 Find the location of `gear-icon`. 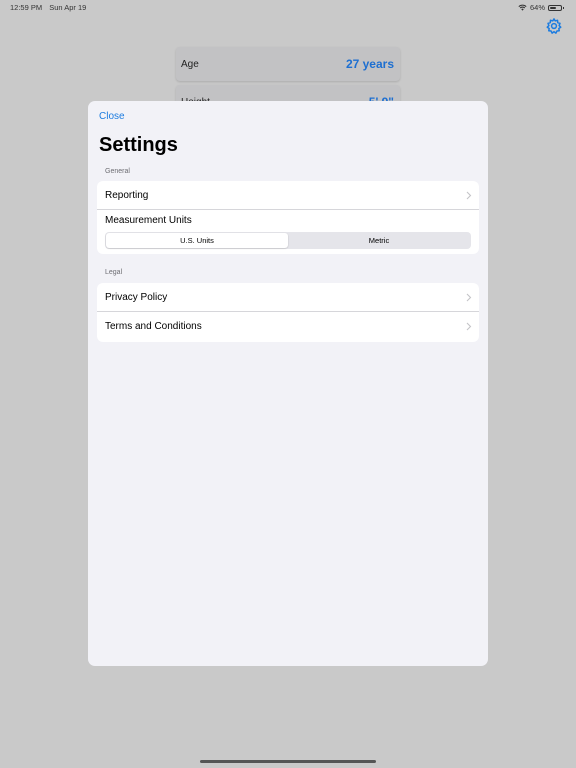

gear-icon is located at coordinates (554, 26).